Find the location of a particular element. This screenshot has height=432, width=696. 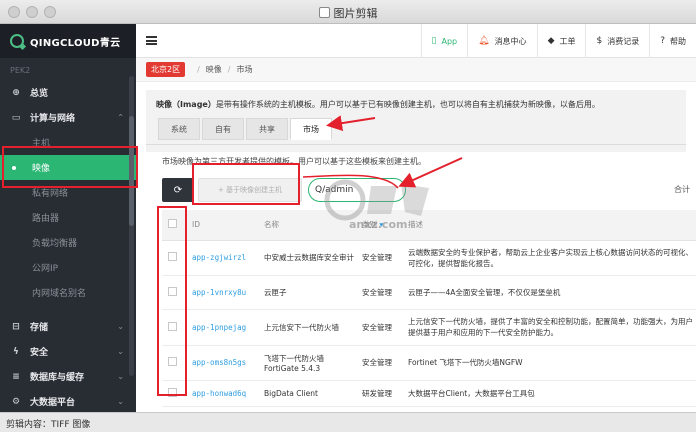

annotation-curve is located at coordinates (350, 181).